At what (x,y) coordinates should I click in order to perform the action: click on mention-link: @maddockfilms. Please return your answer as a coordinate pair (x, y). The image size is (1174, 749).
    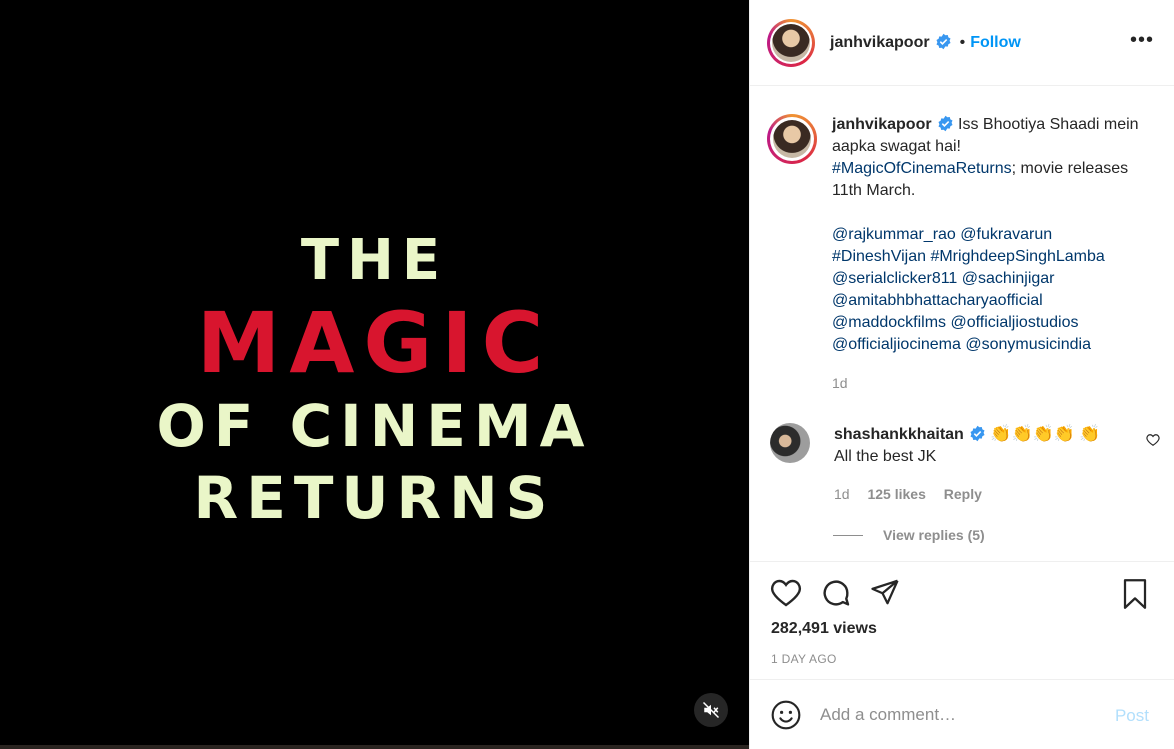
    Looking at the image, I should click on (889, 322).